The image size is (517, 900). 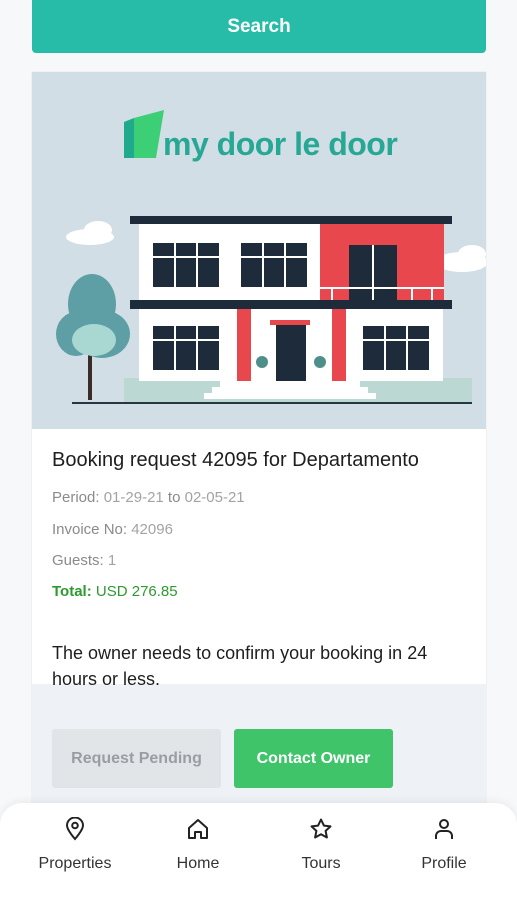 I want to click on total-label: Total:, so click(x=72, y=591).